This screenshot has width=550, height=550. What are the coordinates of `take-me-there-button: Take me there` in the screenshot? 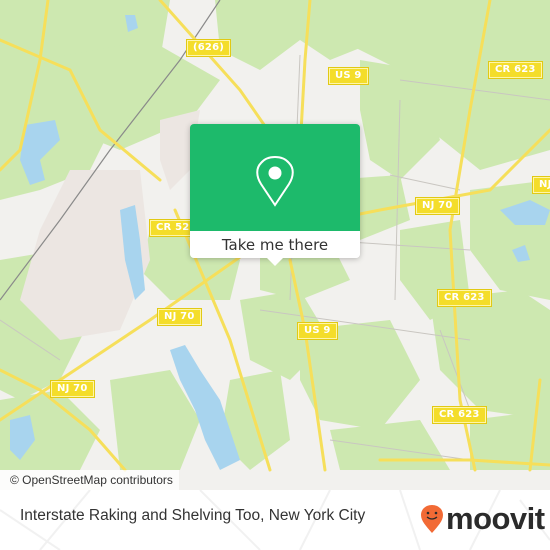 It's located at (275, 244).